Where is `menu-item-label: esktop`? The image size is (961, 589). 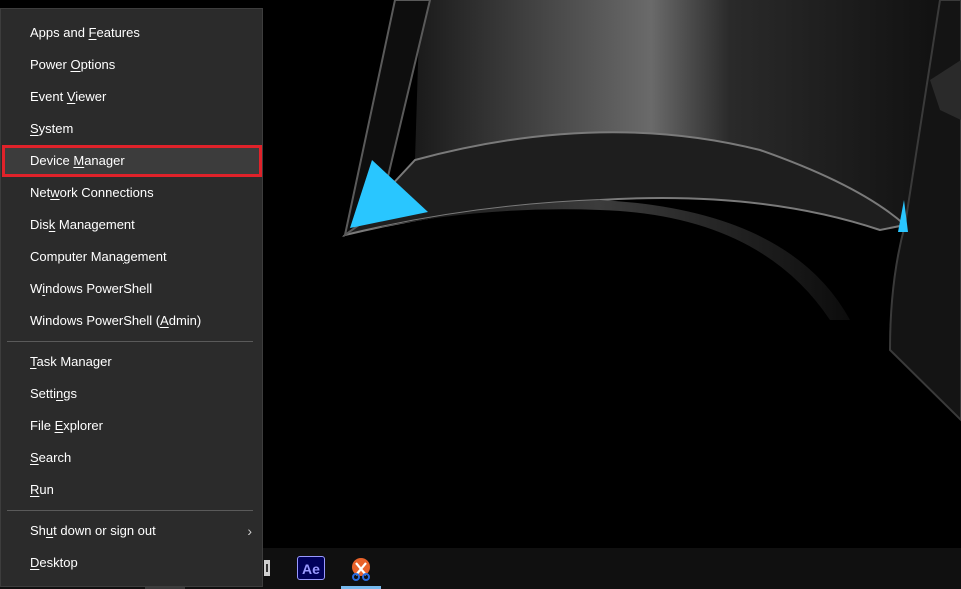
menu-item-label: esktop is located at coordinates (58, 562).